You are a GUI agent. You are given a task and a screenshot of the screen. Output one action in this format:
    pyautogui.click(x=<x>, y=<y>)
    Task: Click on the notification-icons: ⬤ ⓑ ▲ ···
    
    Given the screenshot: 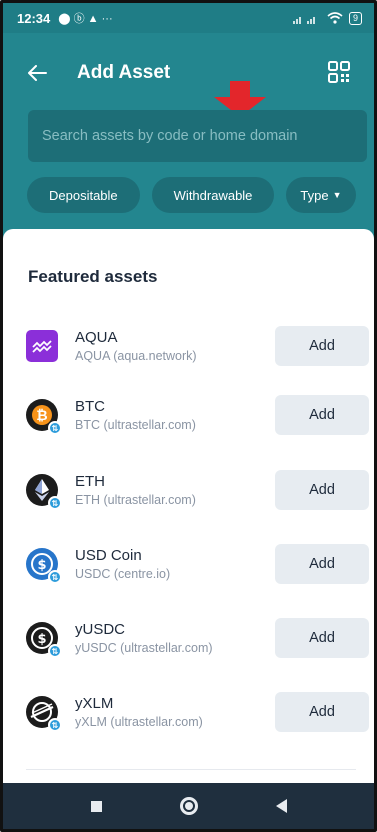 What is the action you would take?
    pyautogui.click(x=85, y=19)
    